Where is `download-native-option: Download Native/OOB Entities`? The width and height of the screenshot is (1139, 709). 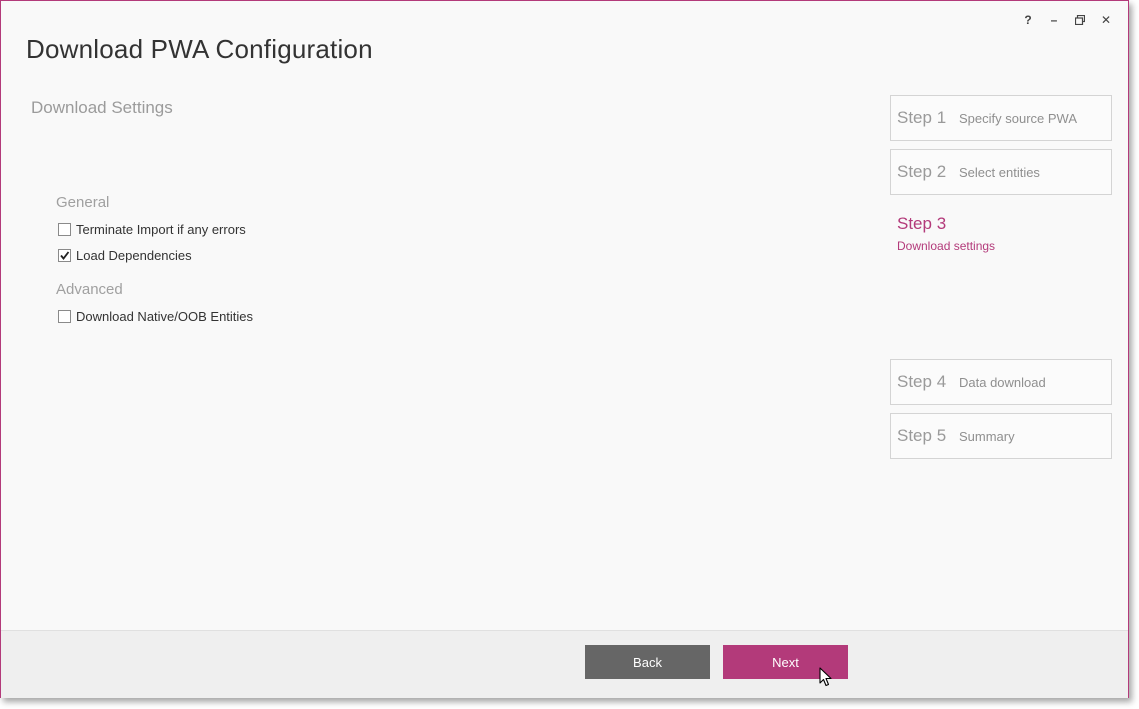 download-native-option: Download Native/OOB Entities is located at coordinates (155, 316).